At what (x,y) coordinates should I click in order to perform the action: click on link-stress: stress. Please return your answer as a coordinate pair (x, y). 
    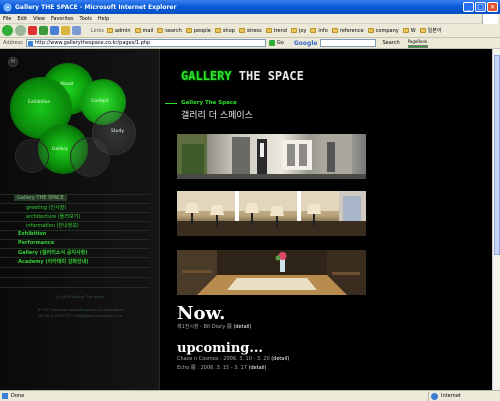
    Looking at the image, I should click on (250, 30).